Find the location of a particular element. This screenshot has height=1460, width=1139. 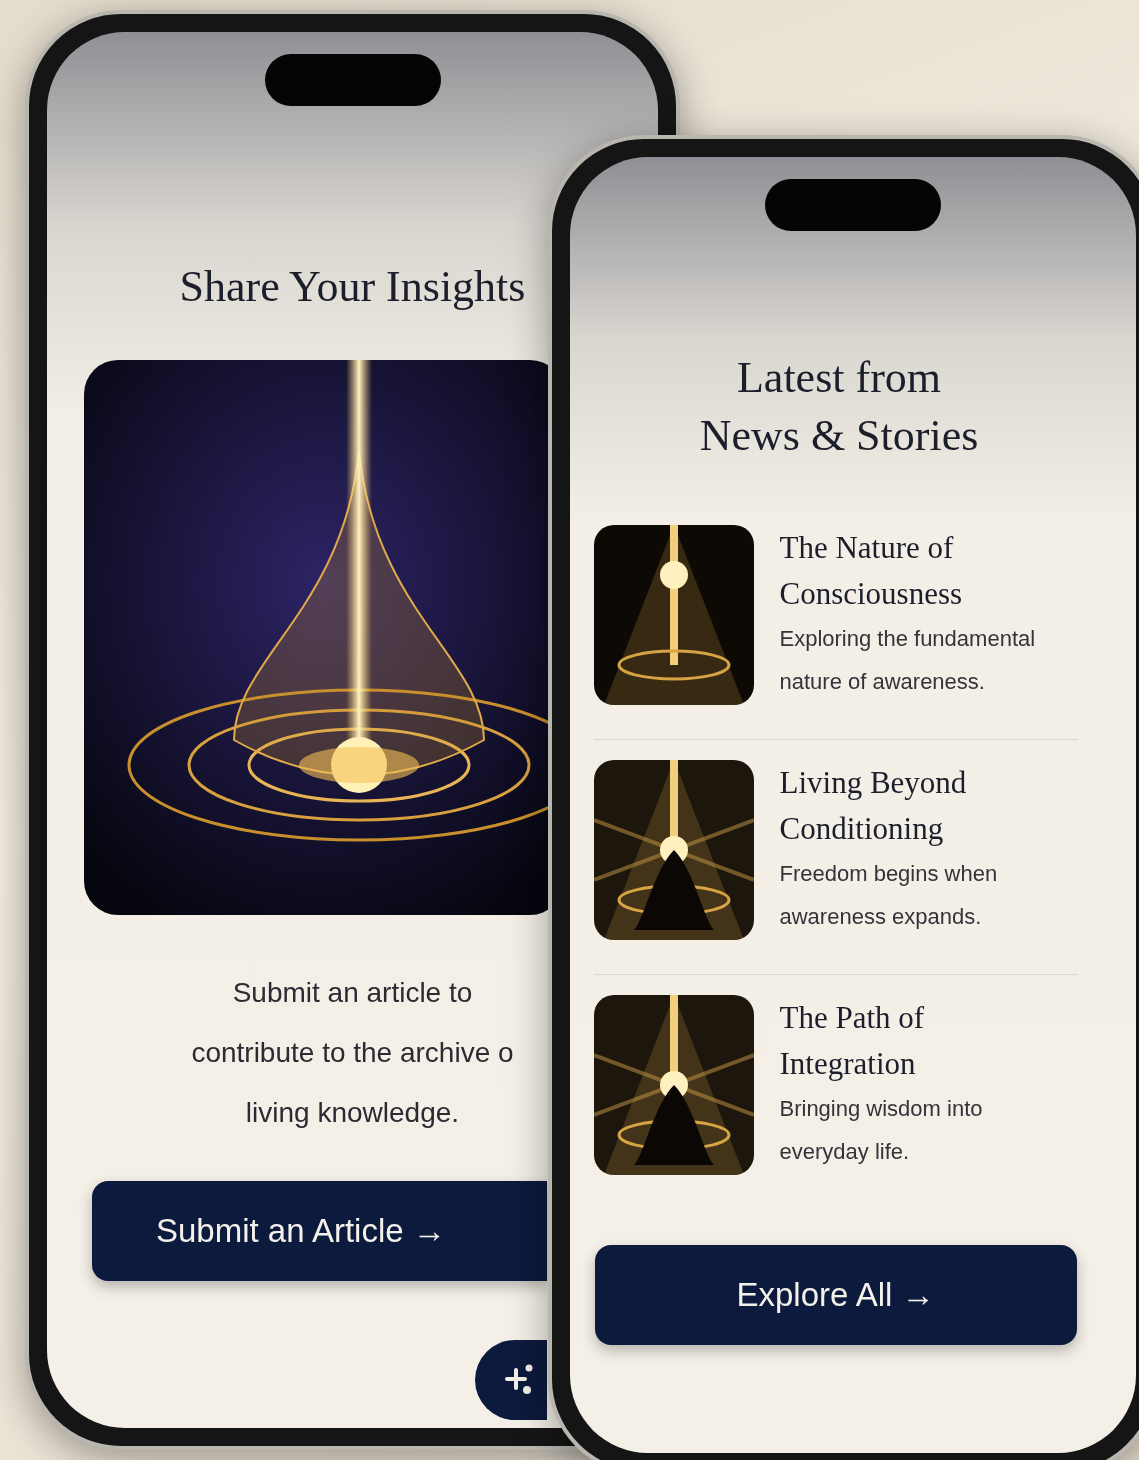

article-summary: Exploring the fundamental nature of awareness. is located at coordinates (907, 661).